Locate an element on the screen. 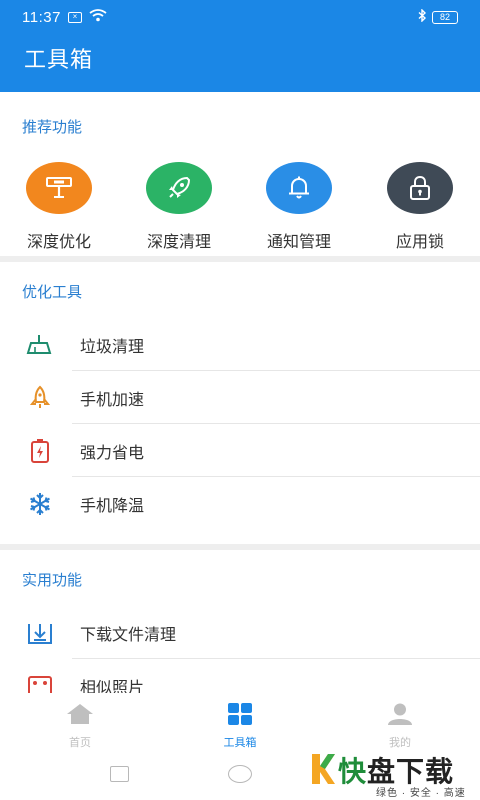  wifi-icon is located at coordinates (98, 17).